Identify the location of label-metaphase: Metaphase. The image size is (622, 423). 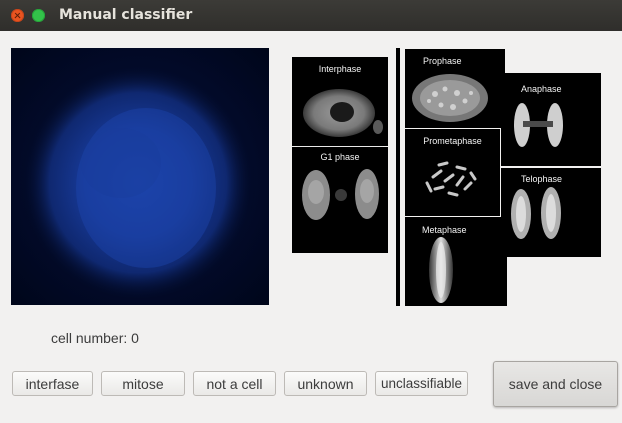
(444, 230).